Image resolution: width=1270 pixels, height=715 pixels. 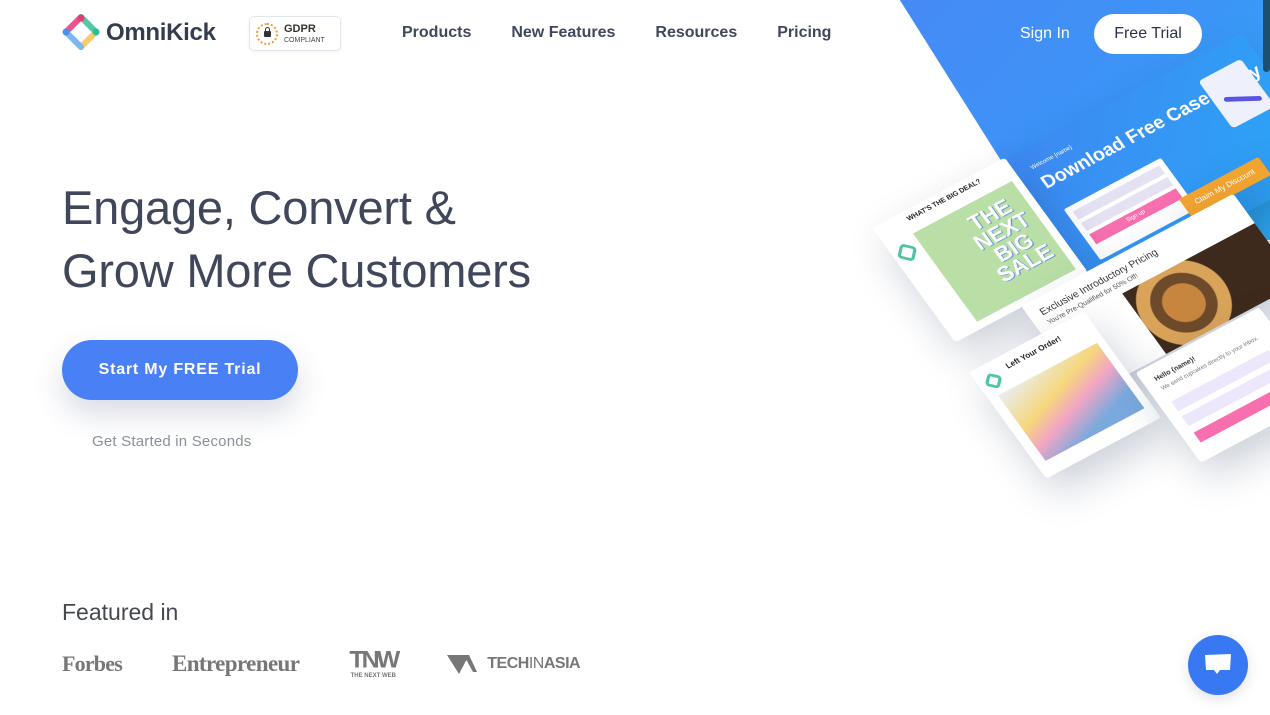 I want to click on gdpr-badge: GDPR COMPLIANT, so click(x=295, y=33).